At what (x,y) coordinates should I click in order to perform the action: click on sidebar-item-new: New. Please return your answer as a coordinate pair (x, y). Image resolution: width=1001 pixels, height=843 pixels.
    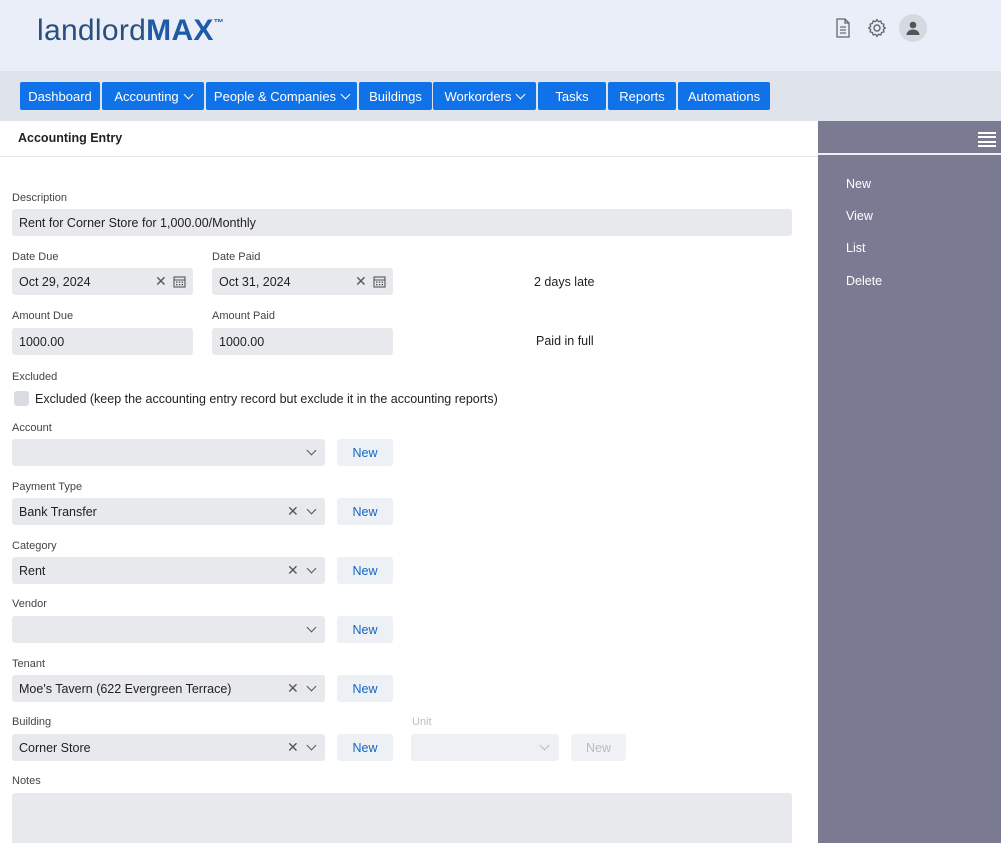
    Looking at the image, I should click on (858, 184).